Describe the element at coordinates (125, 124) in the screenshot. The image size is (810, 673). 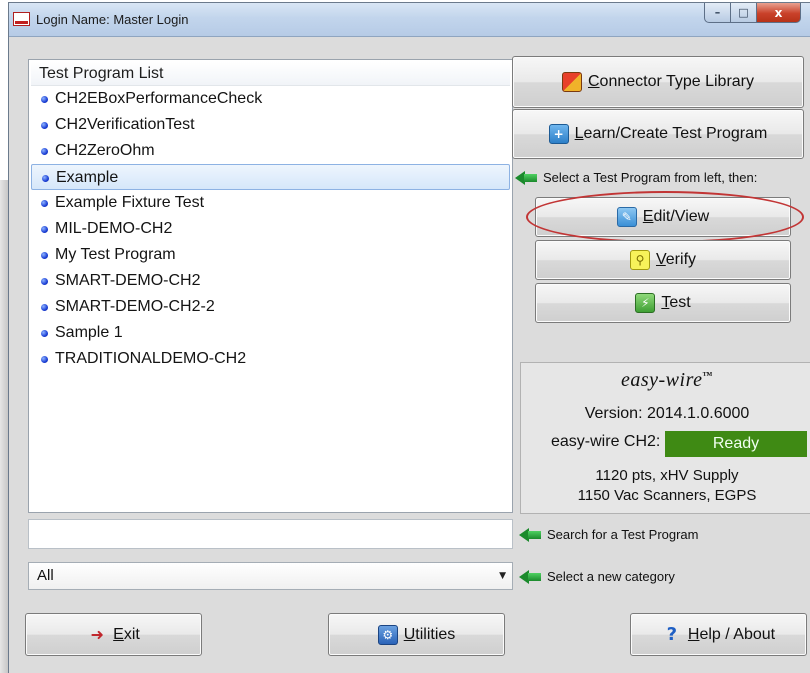
I see `list-item-label: CH2VerificationTest` at that location.